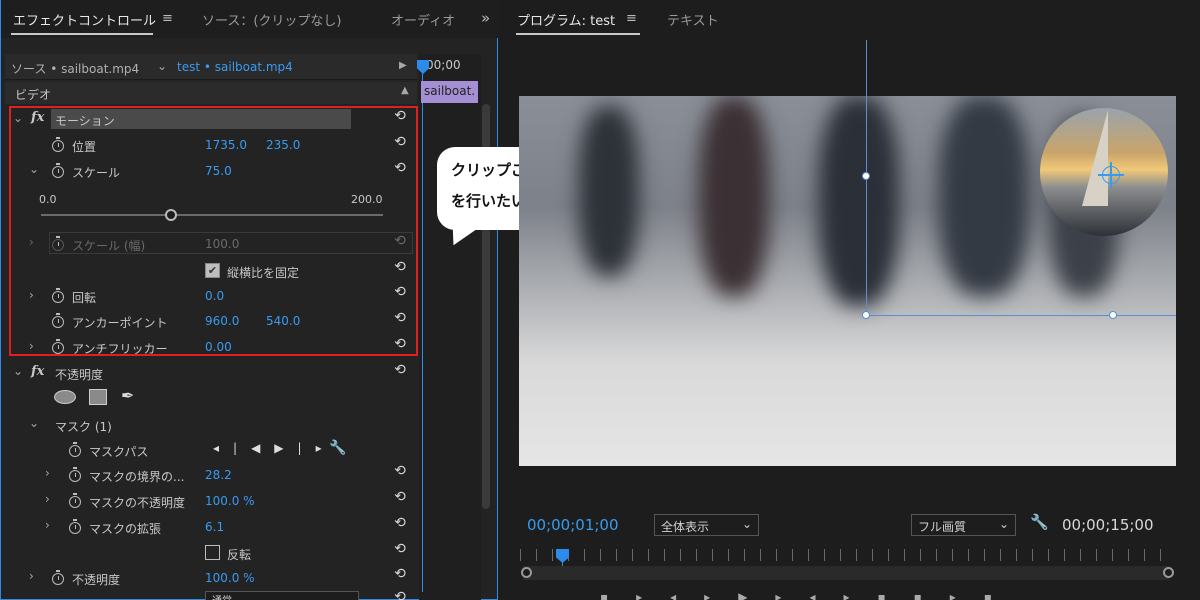  I want to click on scale-width-expand-chevron-icon: ›, so click(31, 242).